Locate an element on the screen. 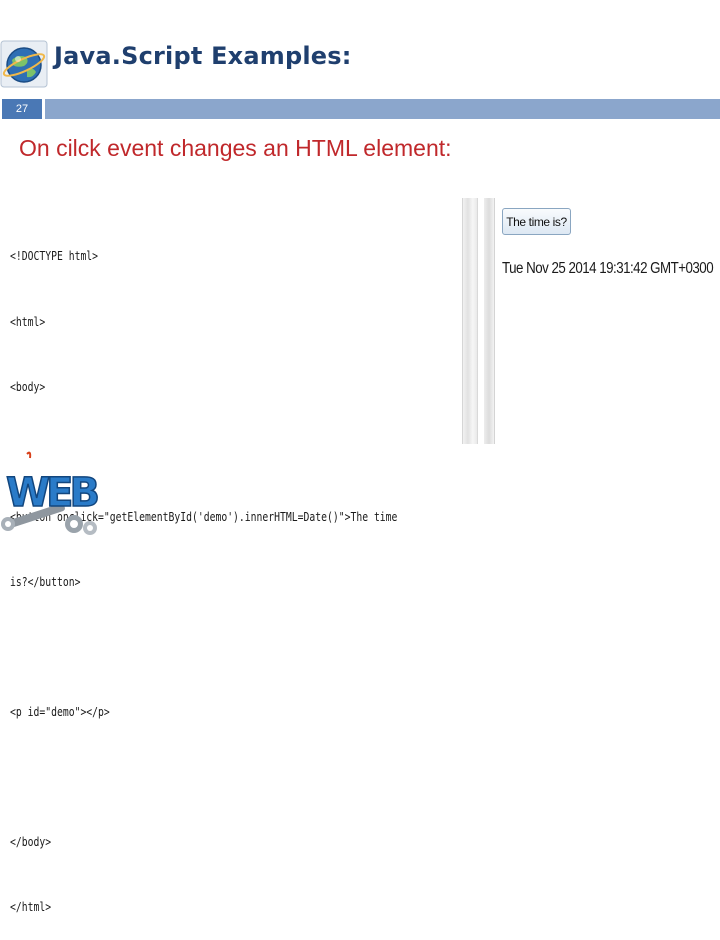 This screenshot has width=720, height=940. preview-scrollbar is located at coordinates (470, 321).